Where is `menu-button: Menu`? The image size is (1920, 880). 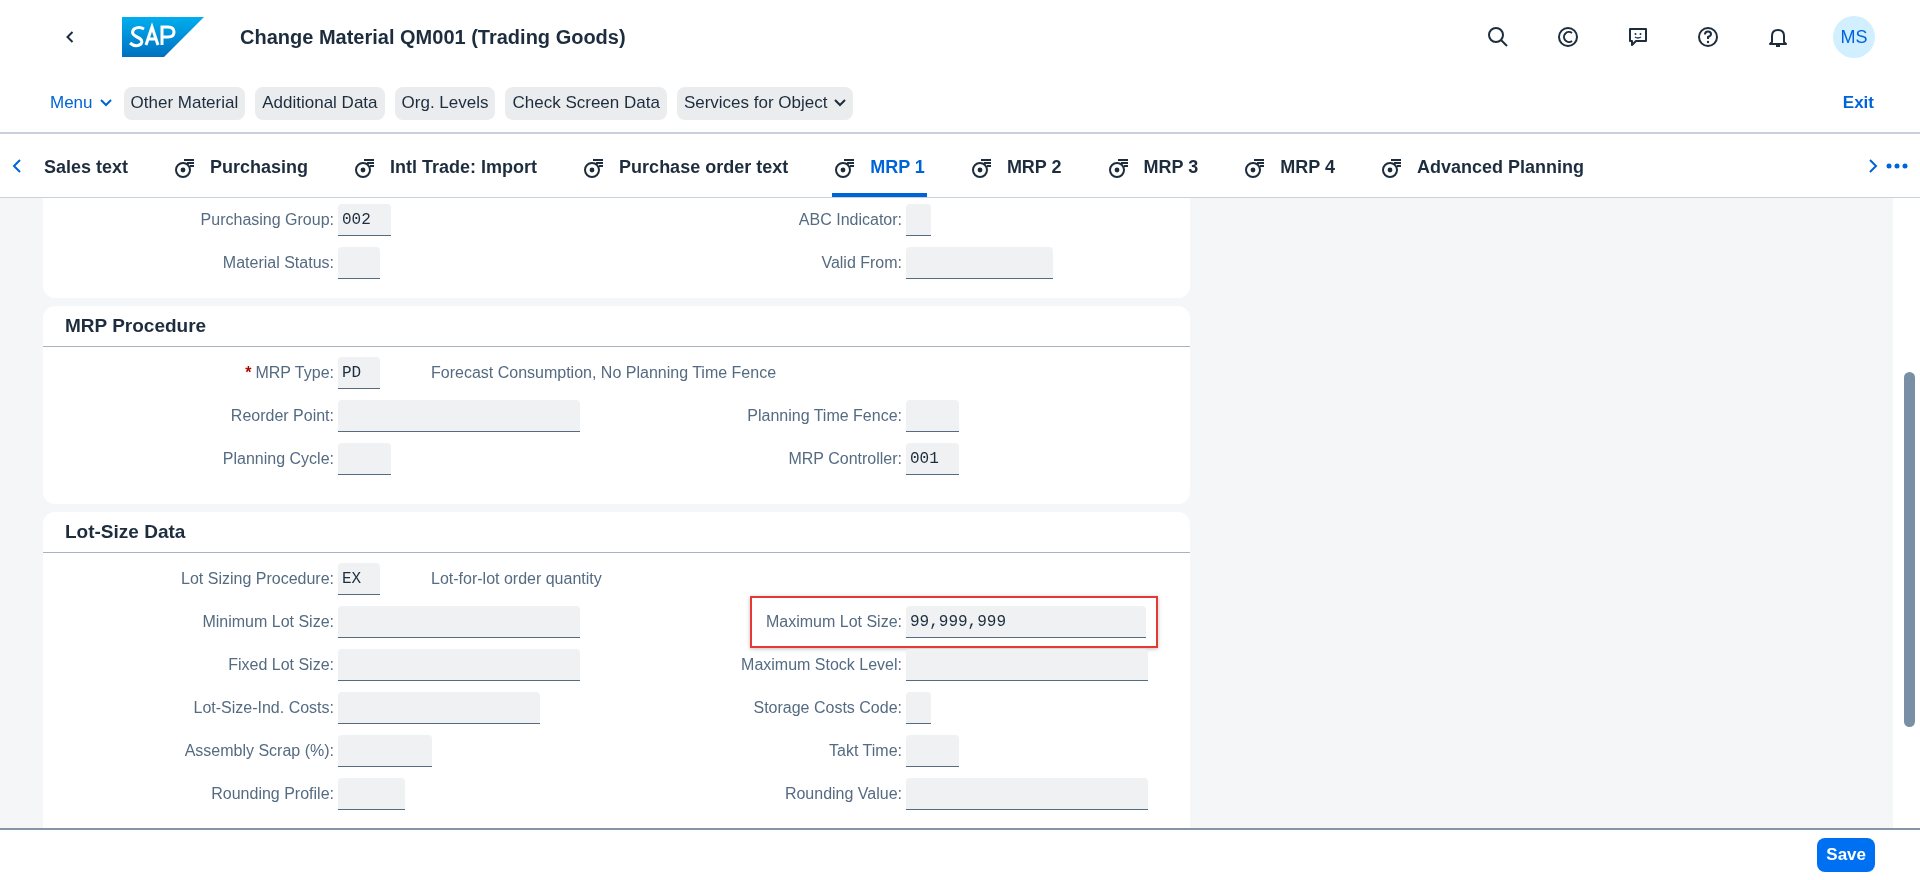
menu-button: Menu is located at coordinates (81, 103).